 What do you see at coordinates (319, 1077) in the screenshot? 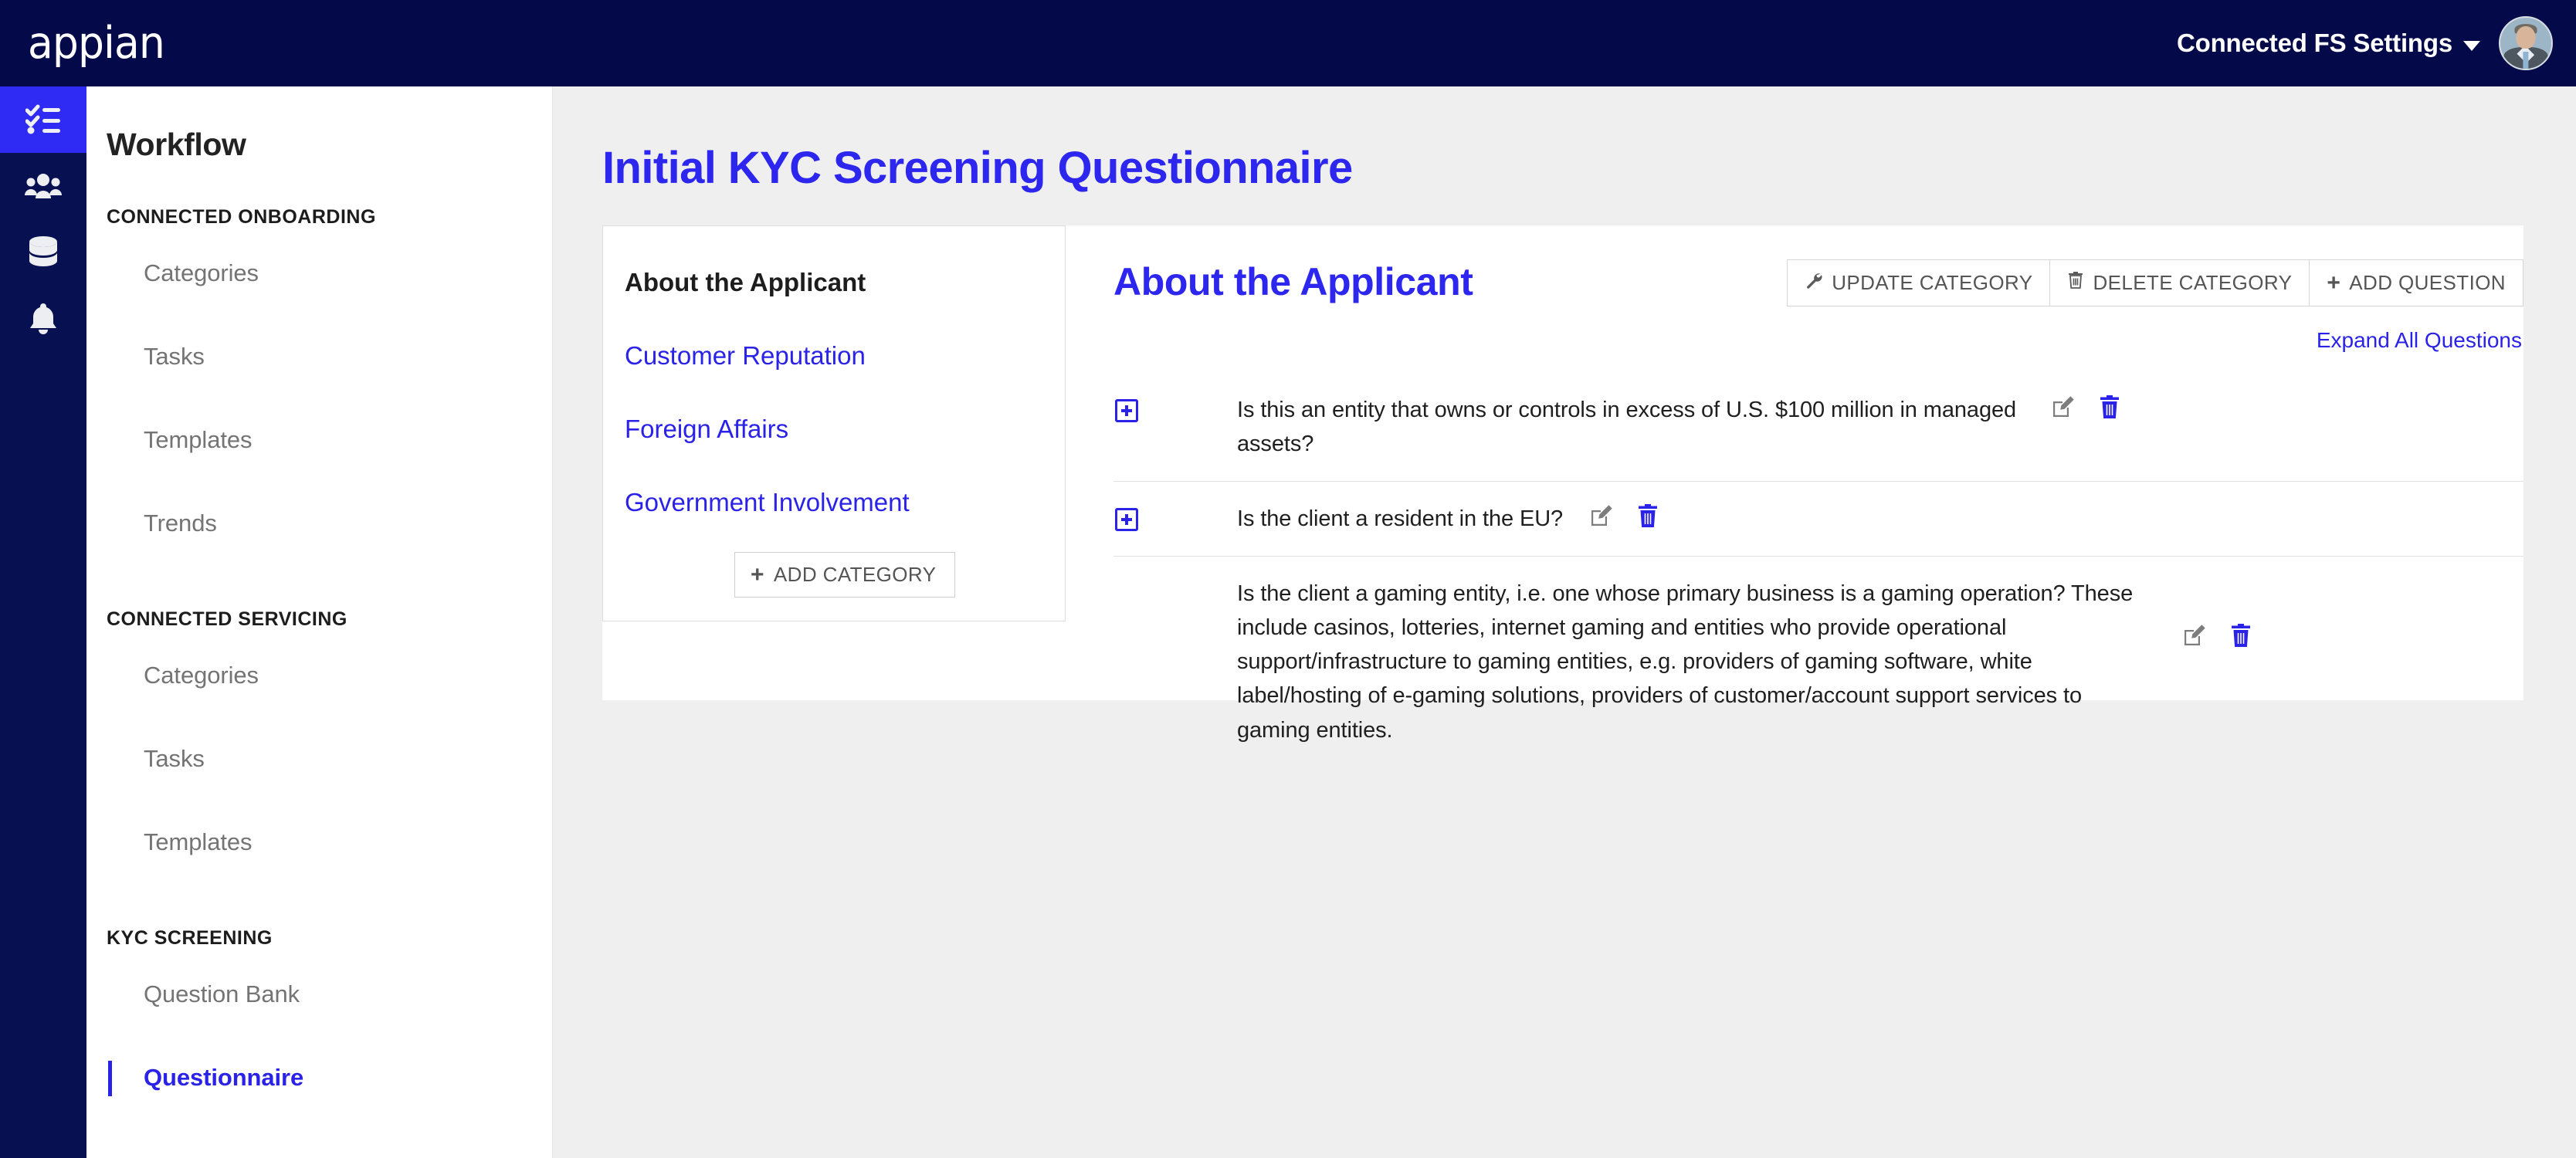
I see `sidebar-item-questionnaire: Questionnaire` at bounding box center [319, 1077].